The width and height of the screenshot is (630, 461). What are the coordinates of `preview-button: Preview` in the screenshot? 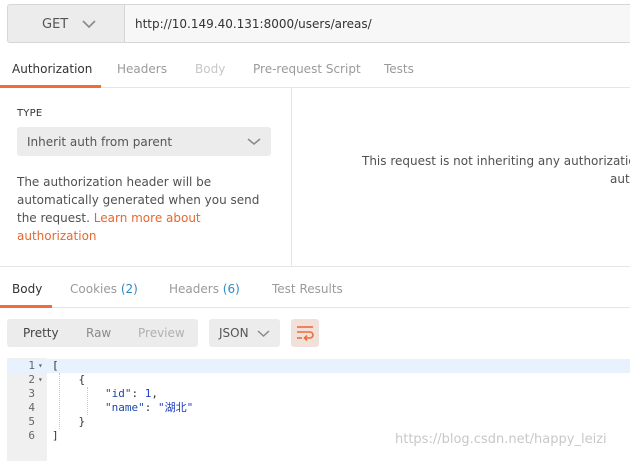 It's located at (161, 333).